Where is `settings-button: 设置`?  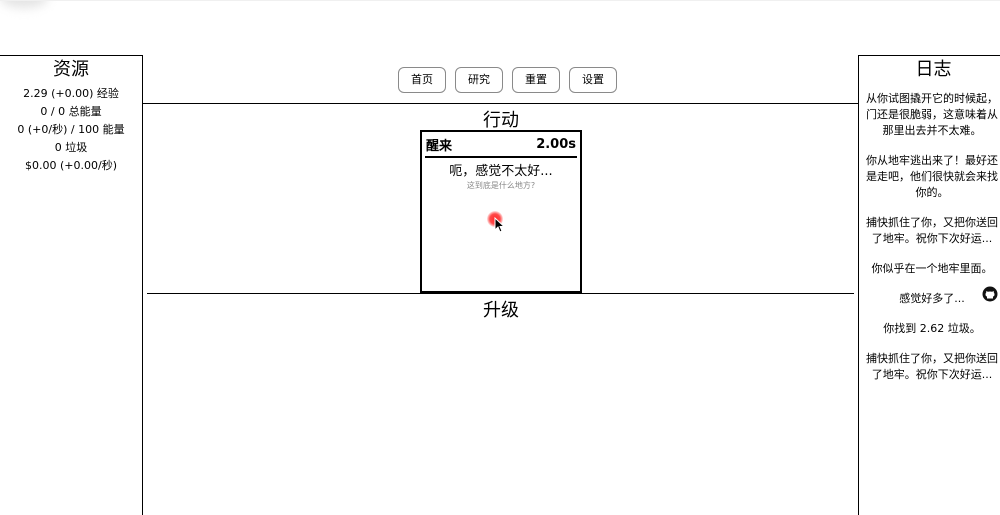
settings-button: 设置 is located at coordinates (593, 80).